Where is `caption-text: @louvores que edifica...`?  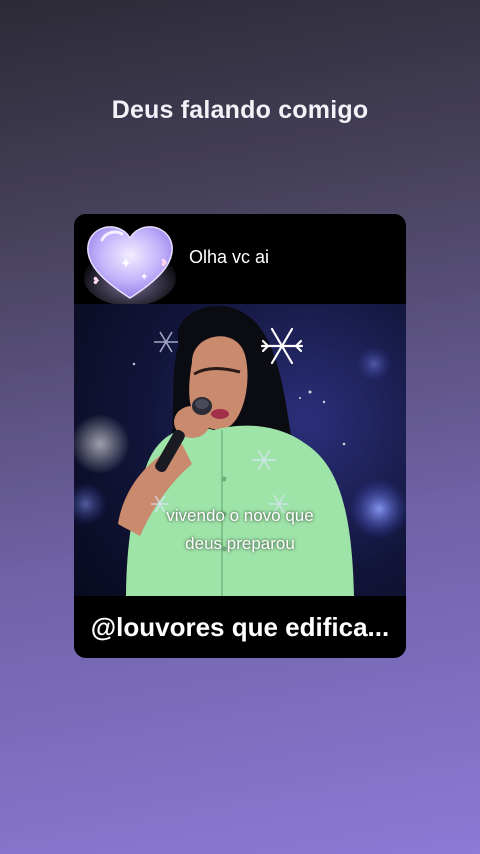 caption-text: @louvores que edifica... is located at coordinates (240, 627).